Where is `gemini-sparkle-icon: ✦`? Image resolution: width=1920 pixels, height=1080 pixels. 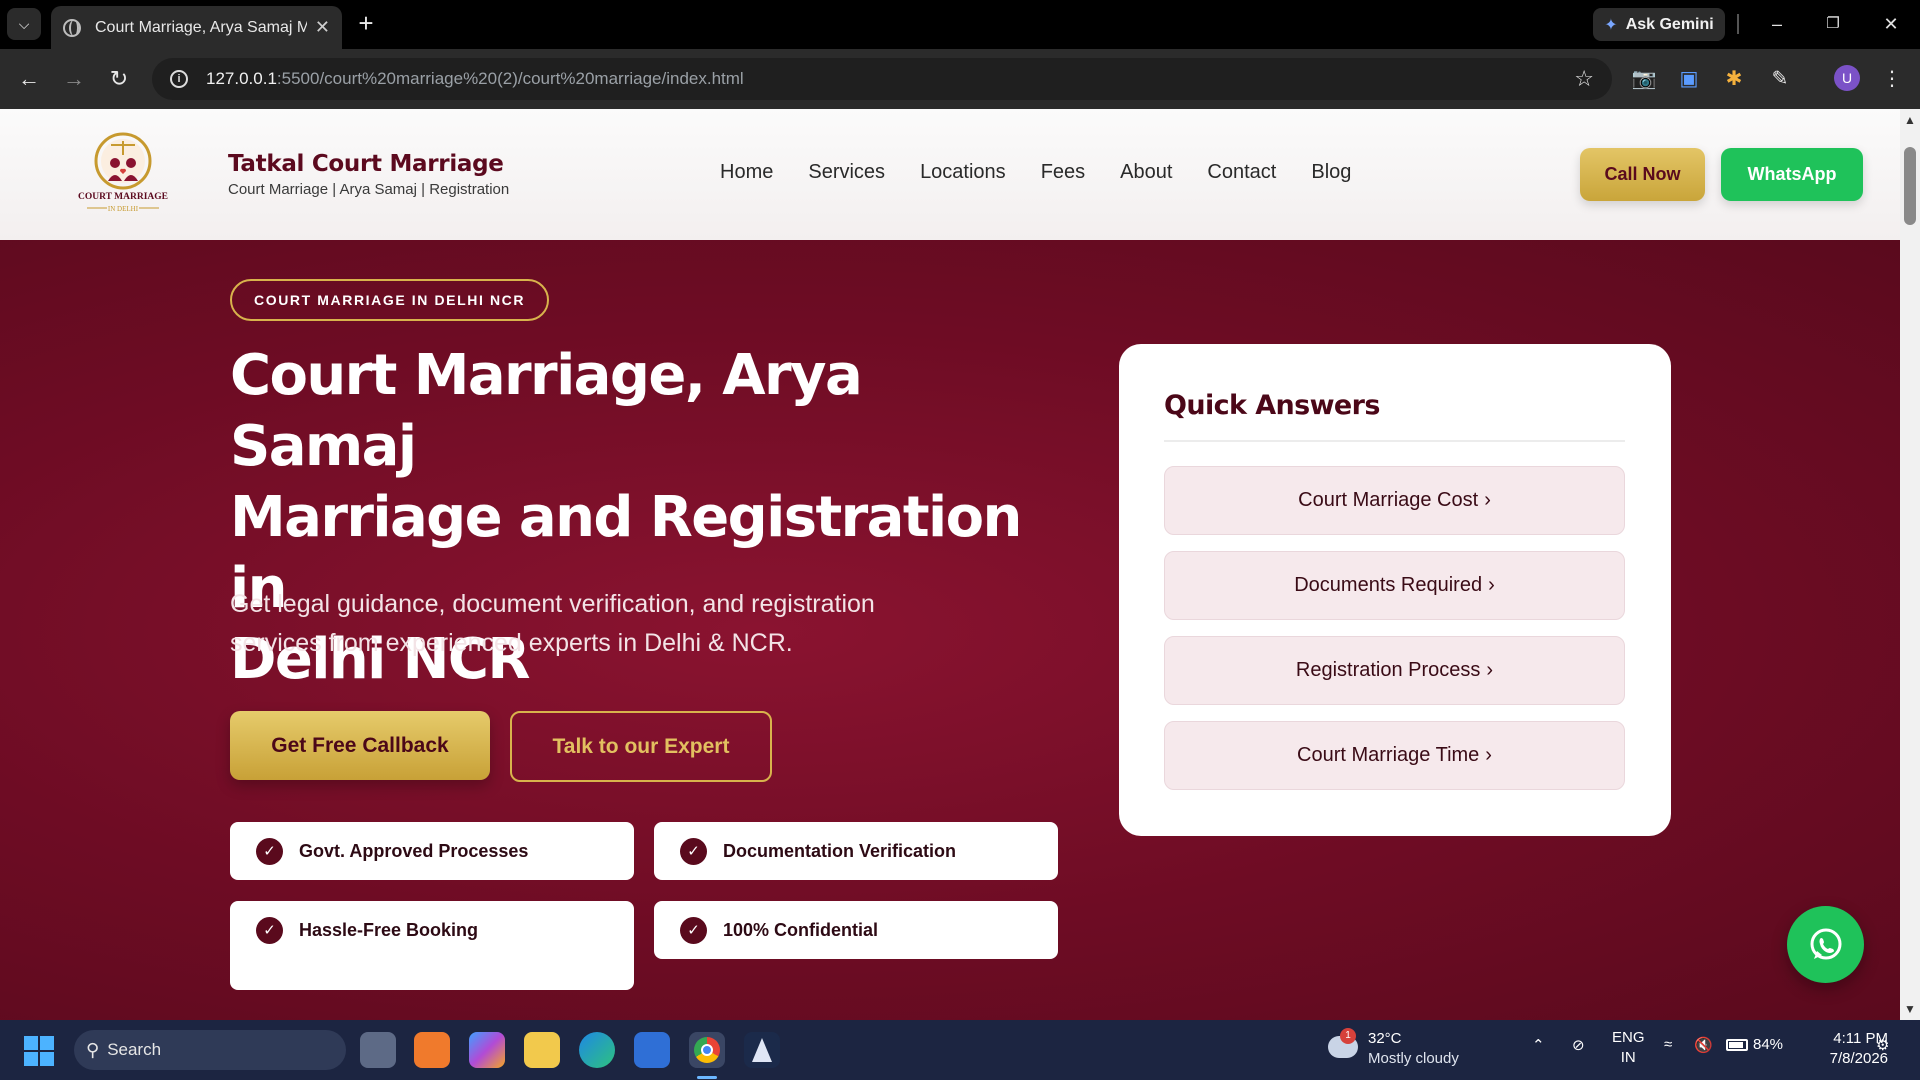
gemini-sparkle-icon: ✦ is located at coordinates (1611, 25).